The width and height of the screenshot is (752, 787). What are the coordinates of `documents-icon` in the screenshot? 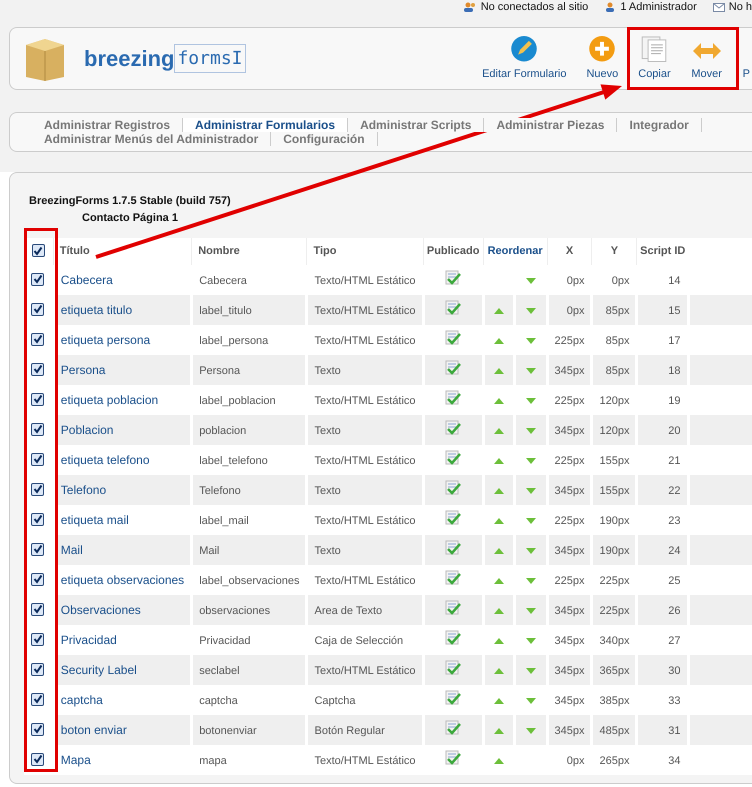 It's located at (654, 48).